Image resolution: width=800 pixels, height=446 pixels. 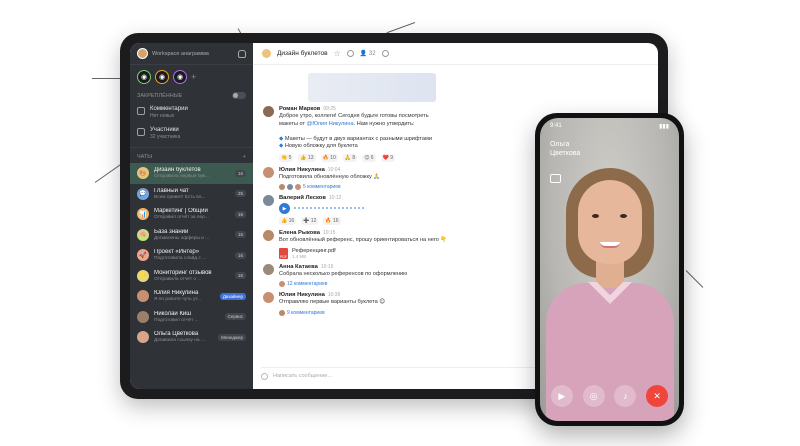 I want to click on info-icon, so click(x=350, y=53).